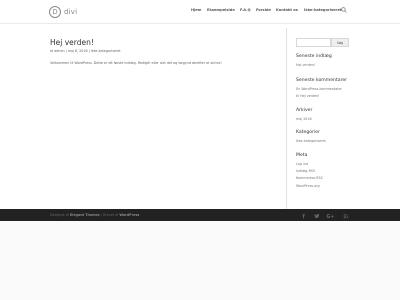 The width and height of the screenshot is (400, 300). Describe the element at coordinates (304, 119) in the screenshot. I see `archive-link: maj 2016` at that location.